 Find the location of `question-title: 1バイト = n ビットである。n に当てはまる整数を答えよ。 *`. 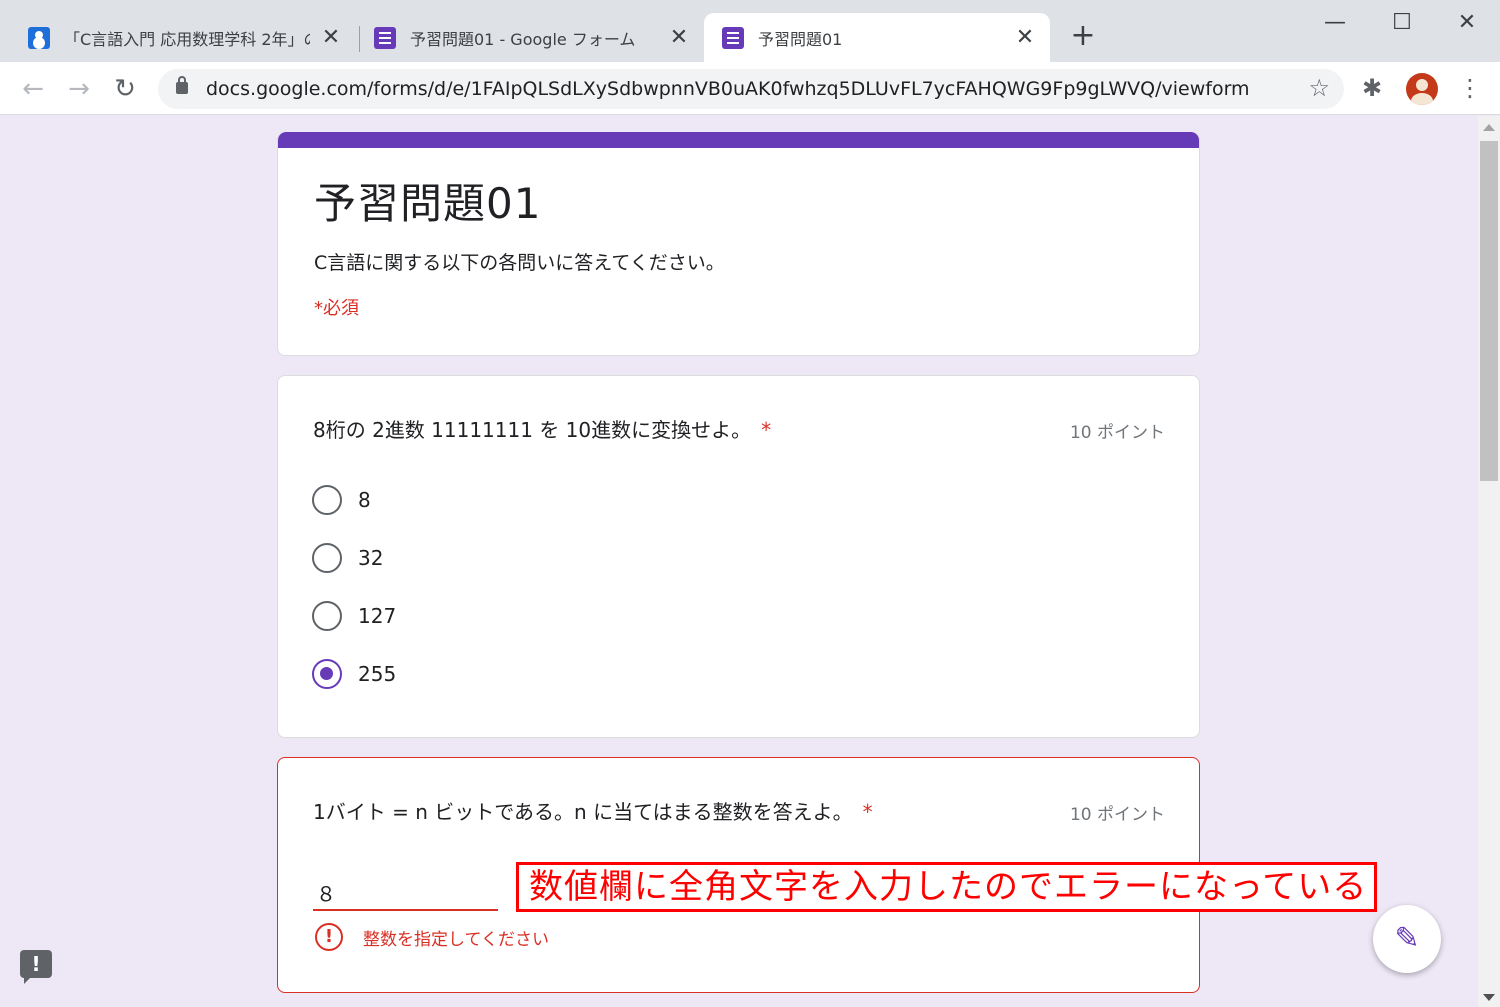

question-title: 1バイト = n ビットである。n に当てはまる整数を答えよ。 * is located at coordinates (593, 810).